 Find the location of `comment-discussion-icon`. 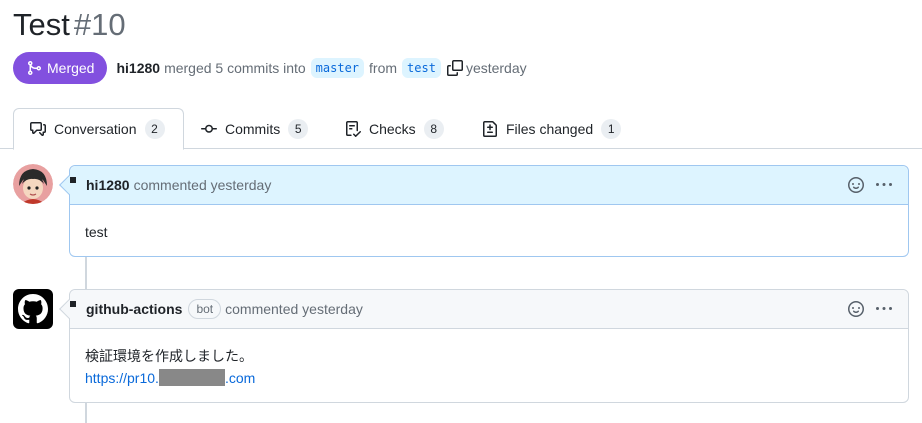

comment-discussion-icon is located at coordinates (38, 129).